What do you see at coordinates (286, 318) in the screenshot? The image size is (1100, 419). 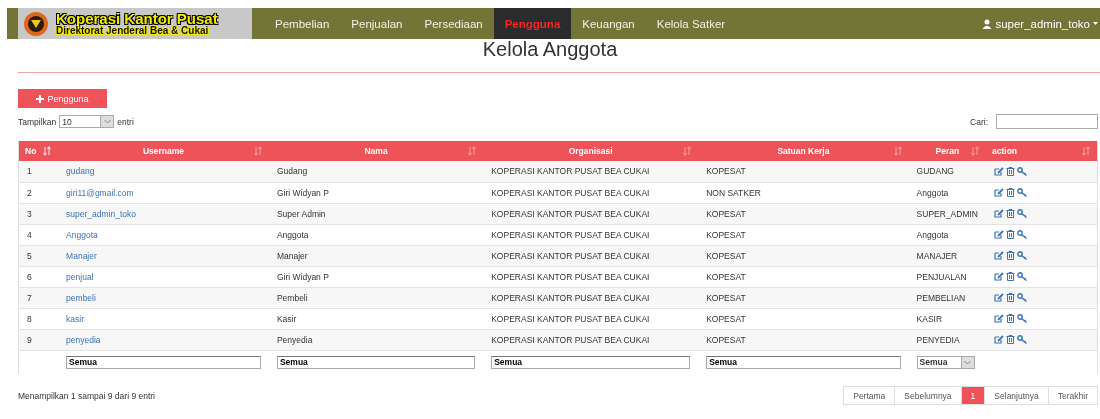 I see `table-cell: Kasir` at bounding box center [286, 318].